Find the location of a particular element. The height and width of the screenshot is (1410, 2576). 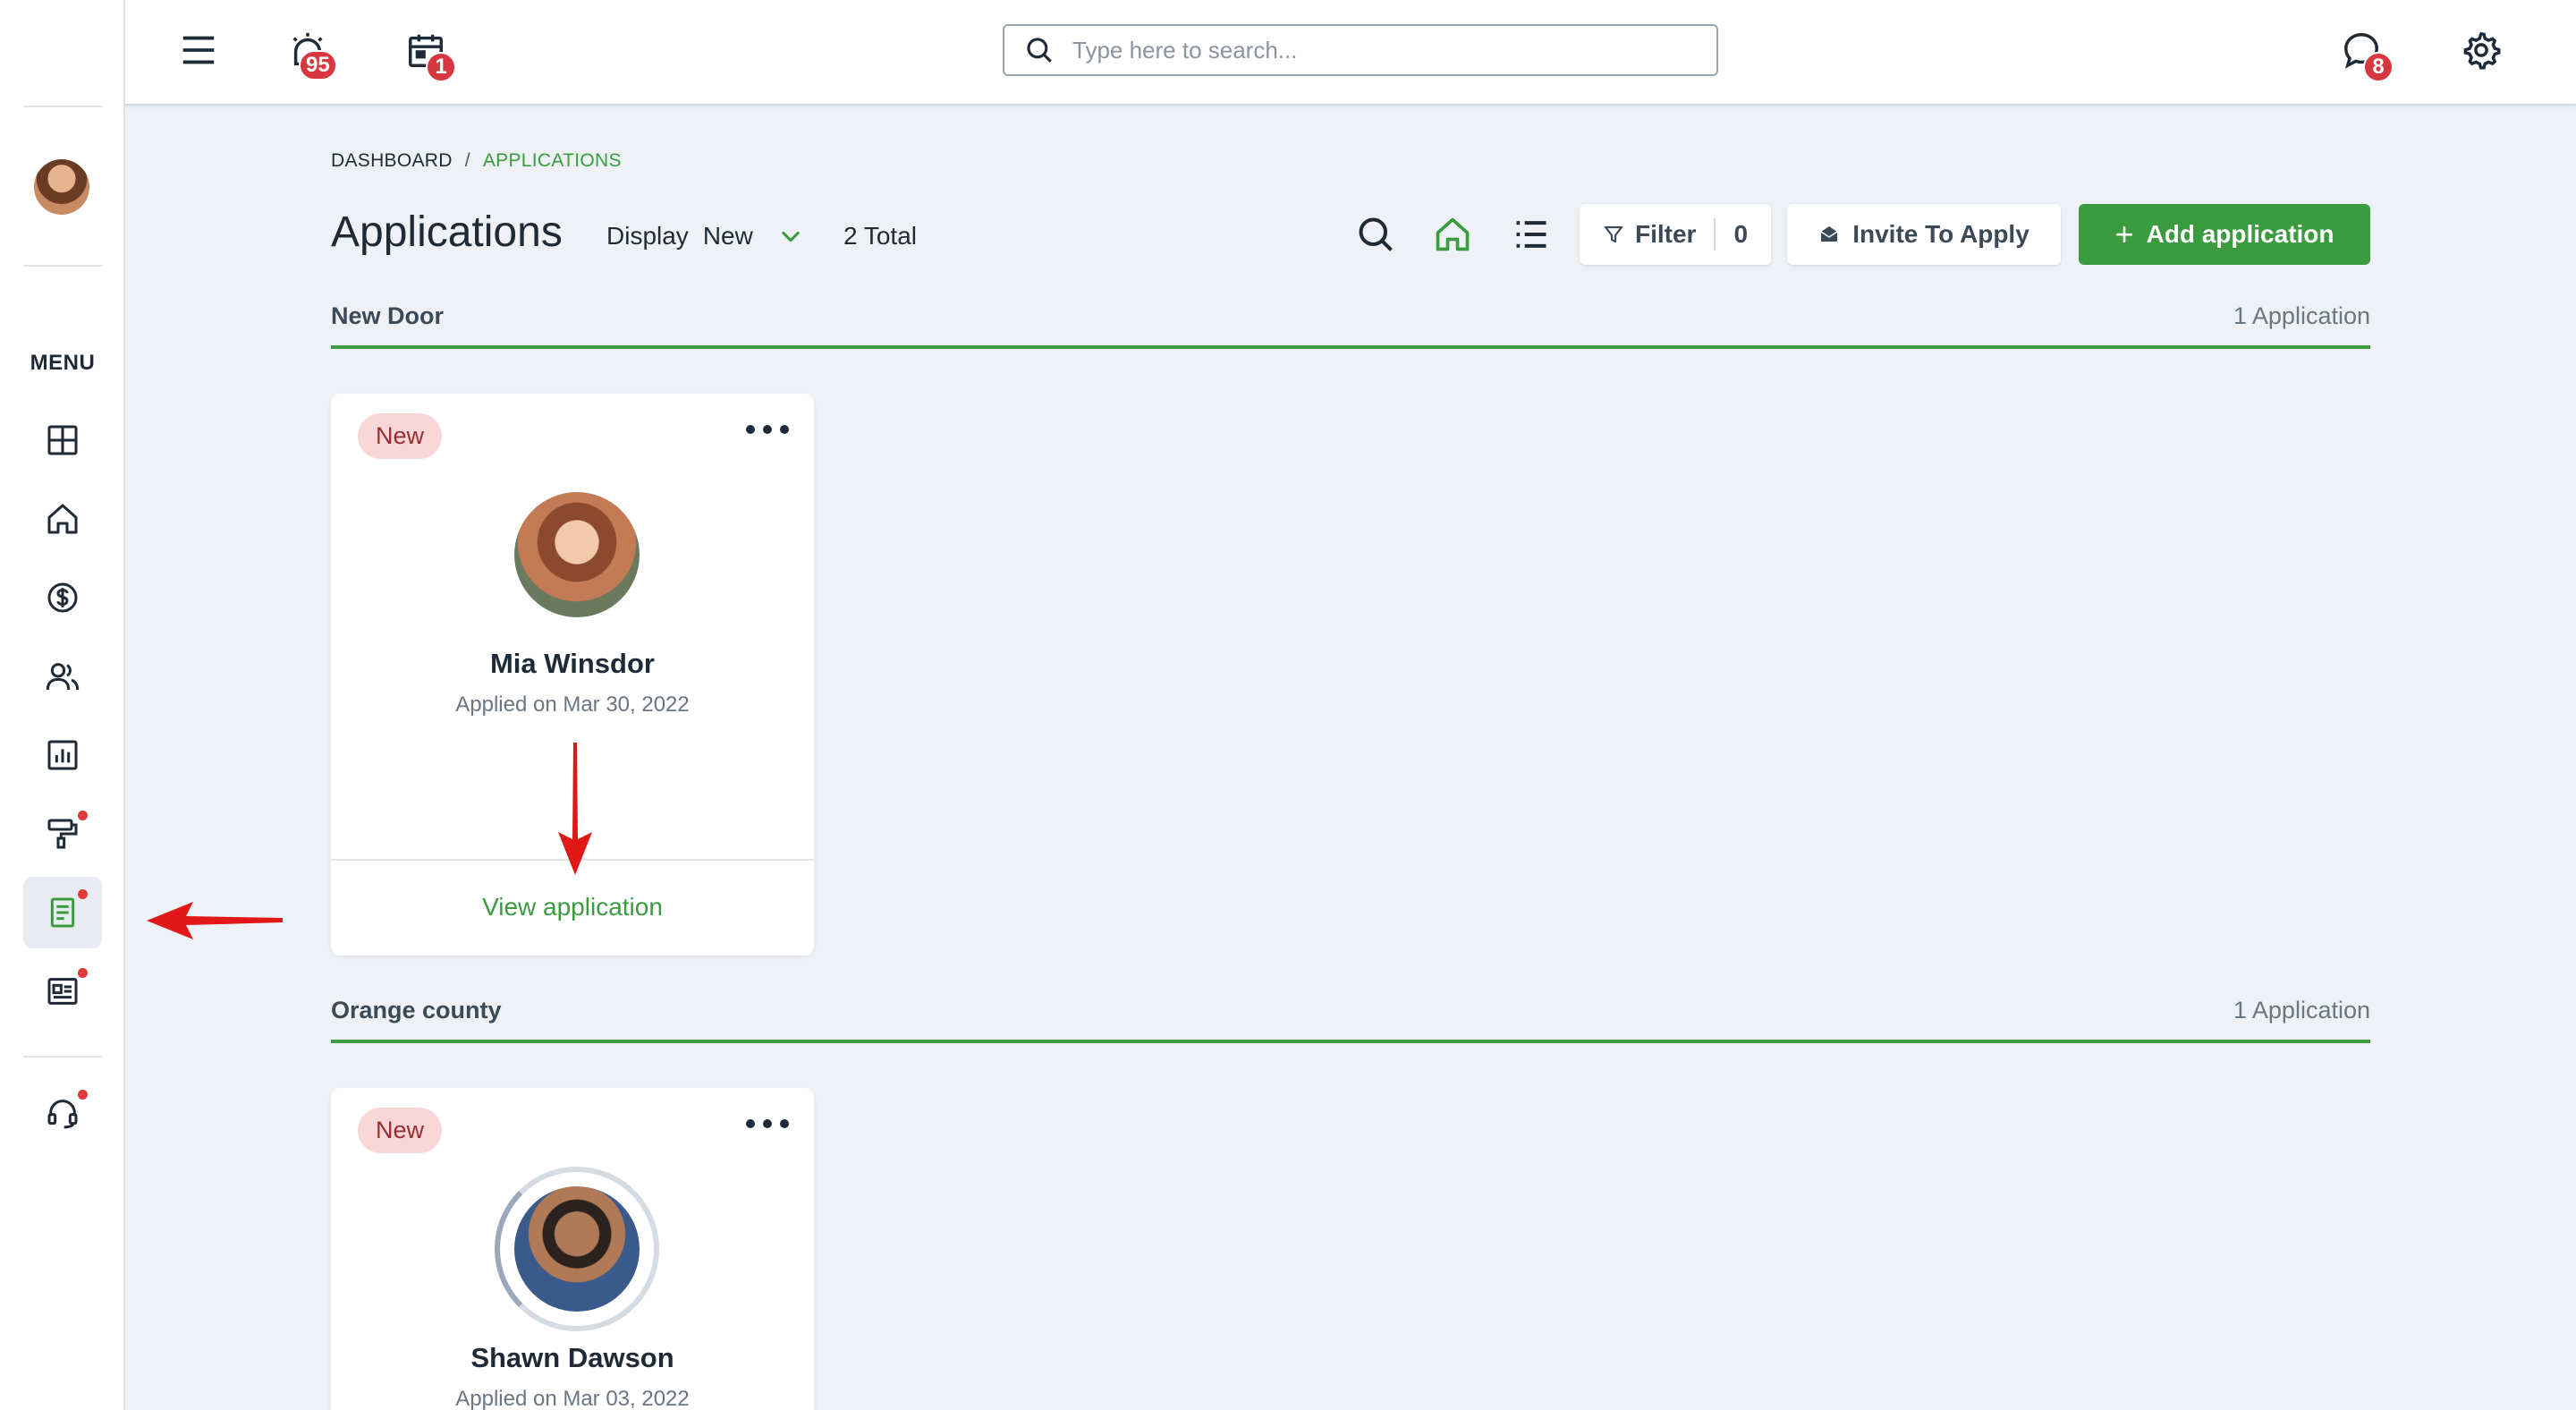

dollar-icon is located at coordinates (62, 598).